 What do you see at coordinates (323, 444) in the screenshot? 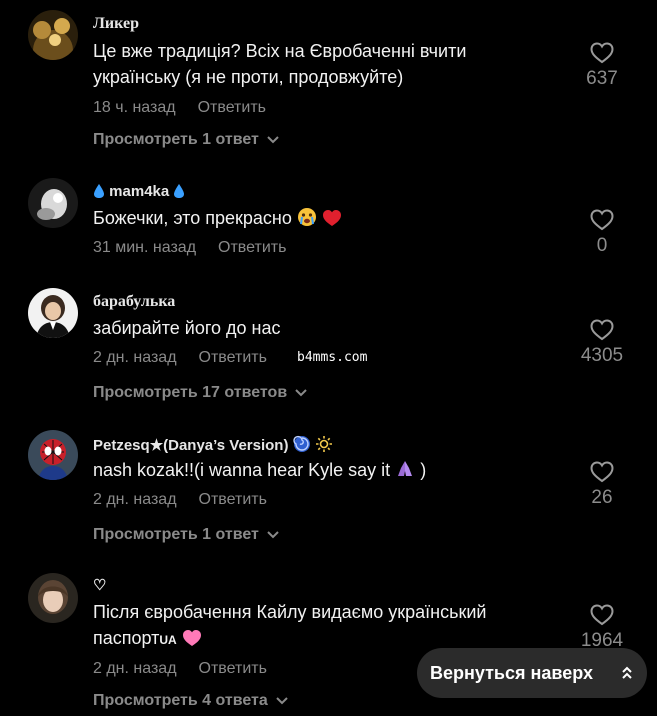
I see `sun-icon` at bounding box center [323, 444].